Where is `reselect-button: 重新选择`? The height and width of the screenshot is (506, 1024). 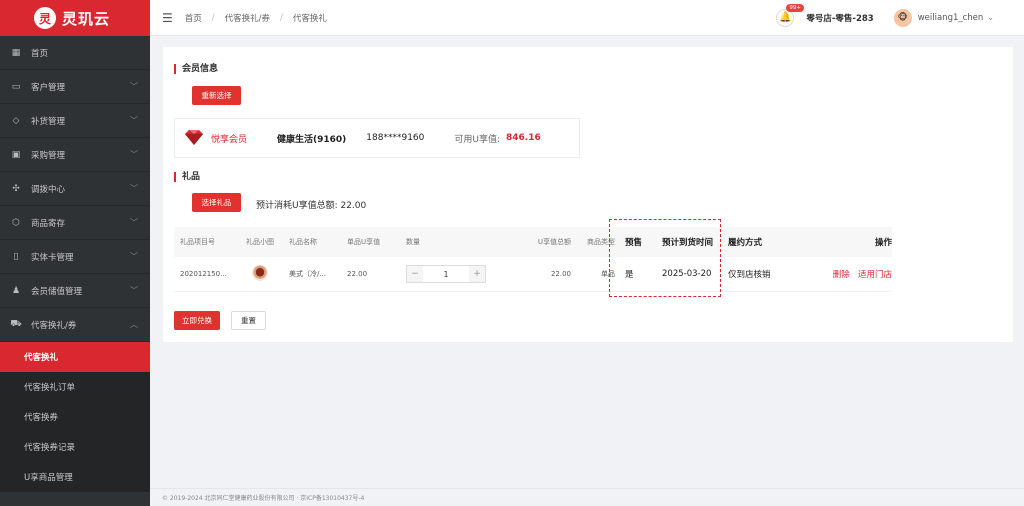 reselect-button: 重新选择 is located at coordinates (216, 95).